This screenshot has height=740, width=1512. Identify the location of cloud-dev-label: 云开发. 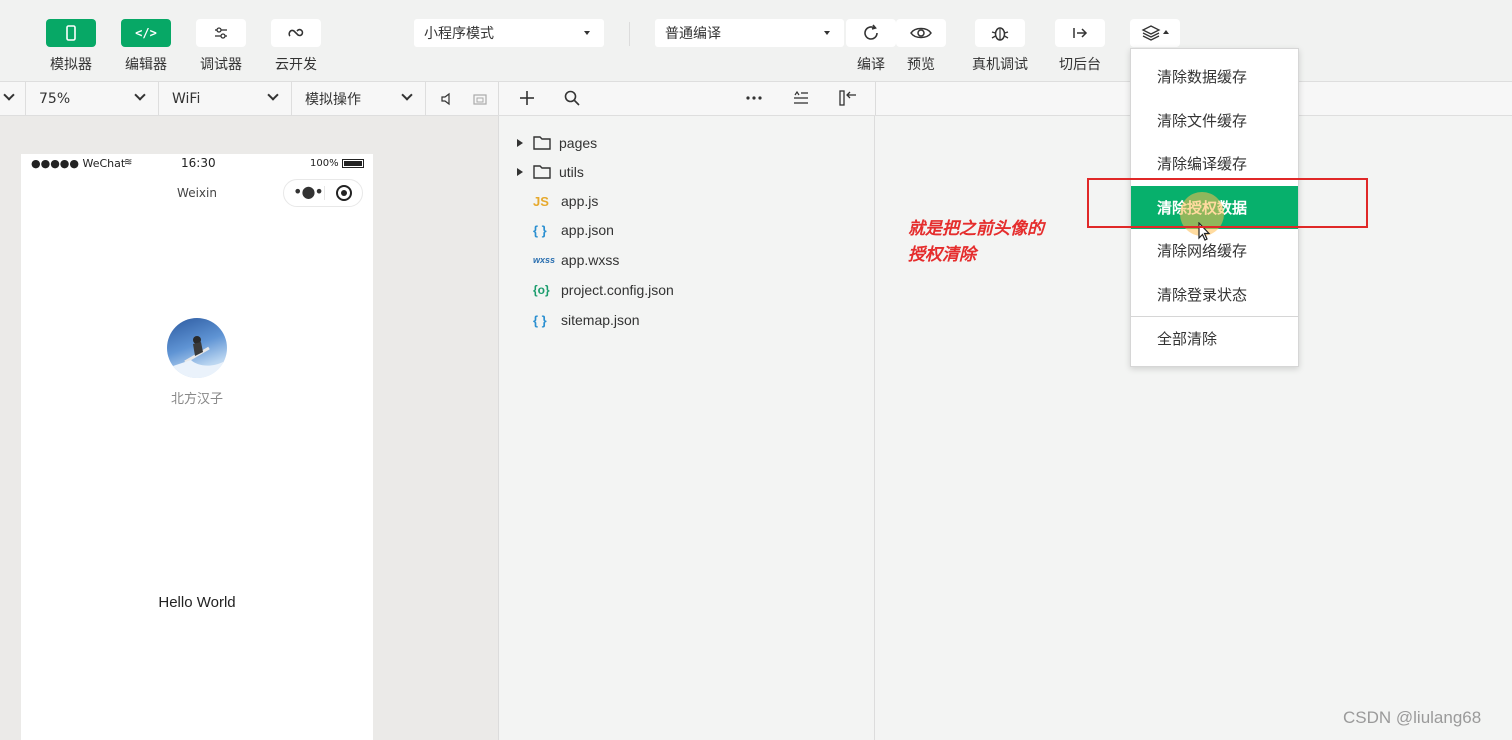
(296, 65).